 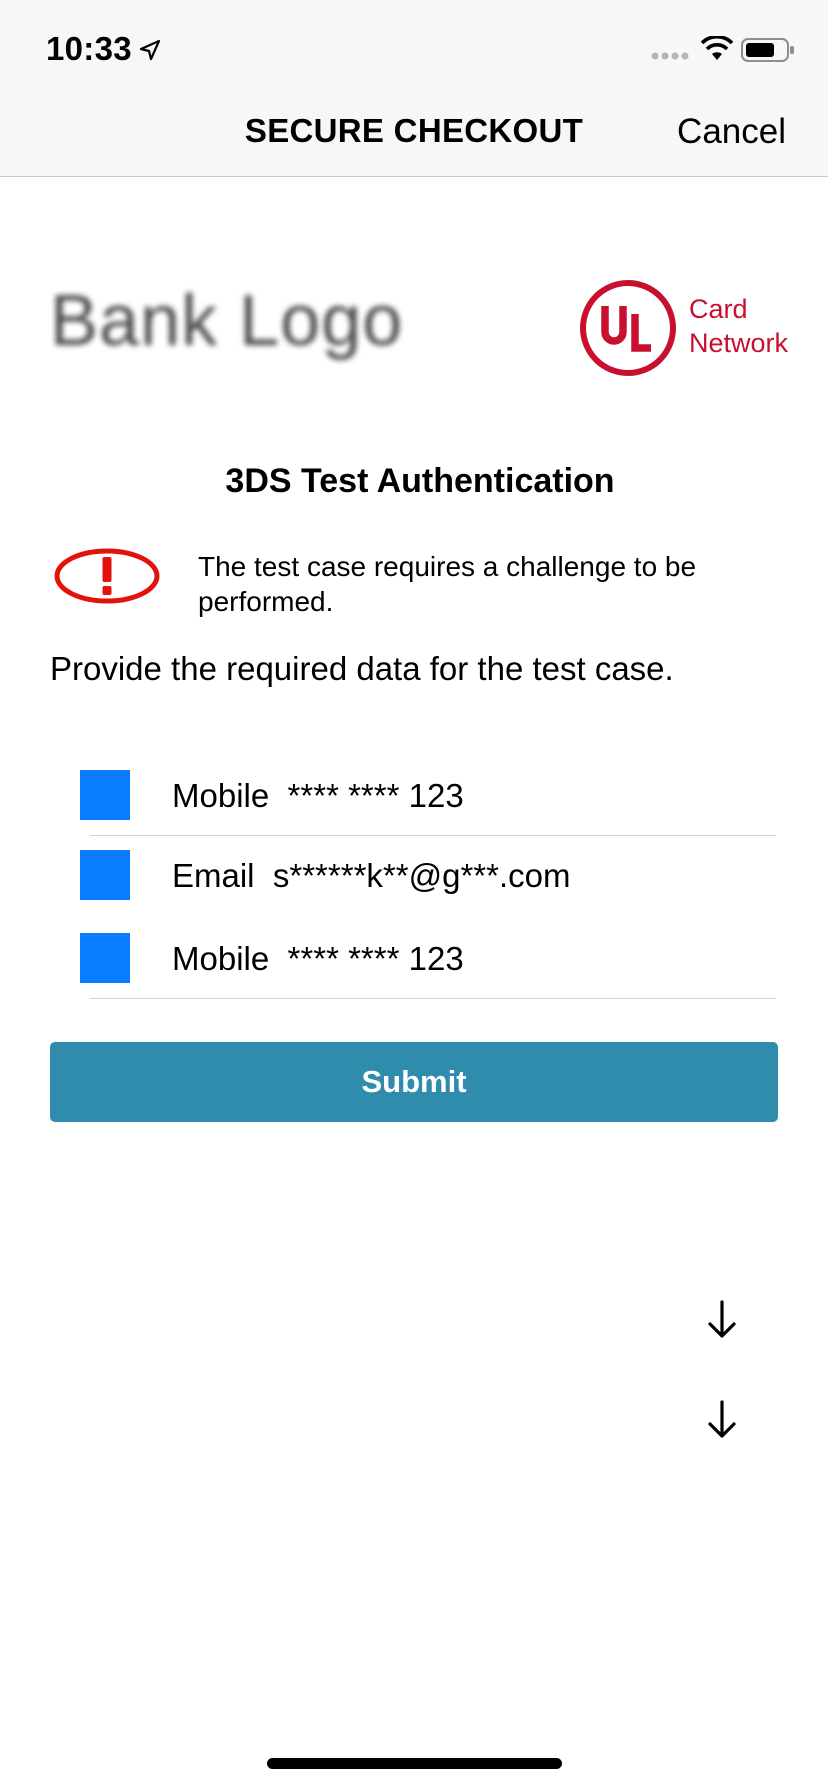 I want to click on network-name-line1: Card, so click(x=718, y=309).